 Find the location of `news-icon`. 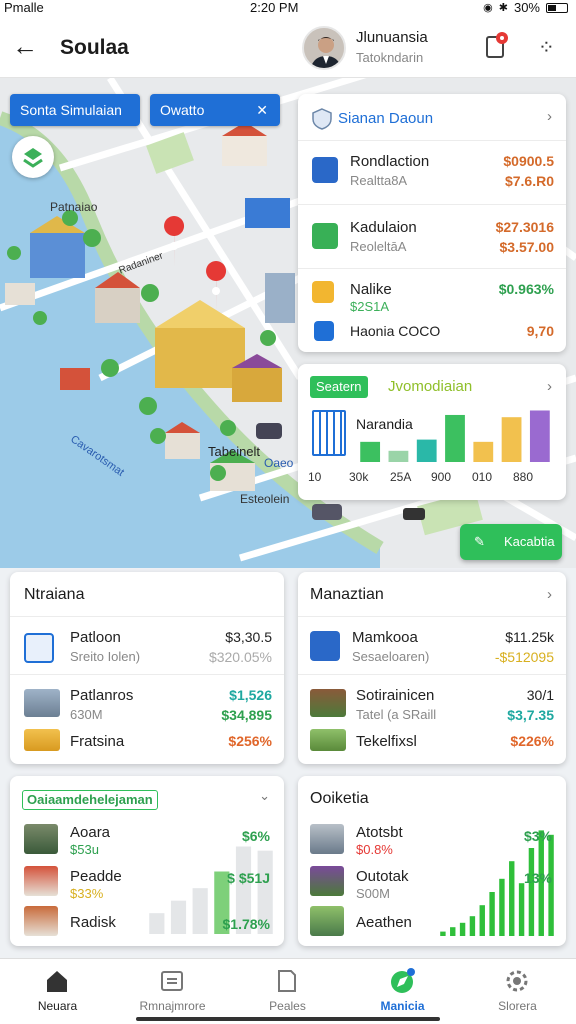

news-icon is located at coordinates (172, 981).